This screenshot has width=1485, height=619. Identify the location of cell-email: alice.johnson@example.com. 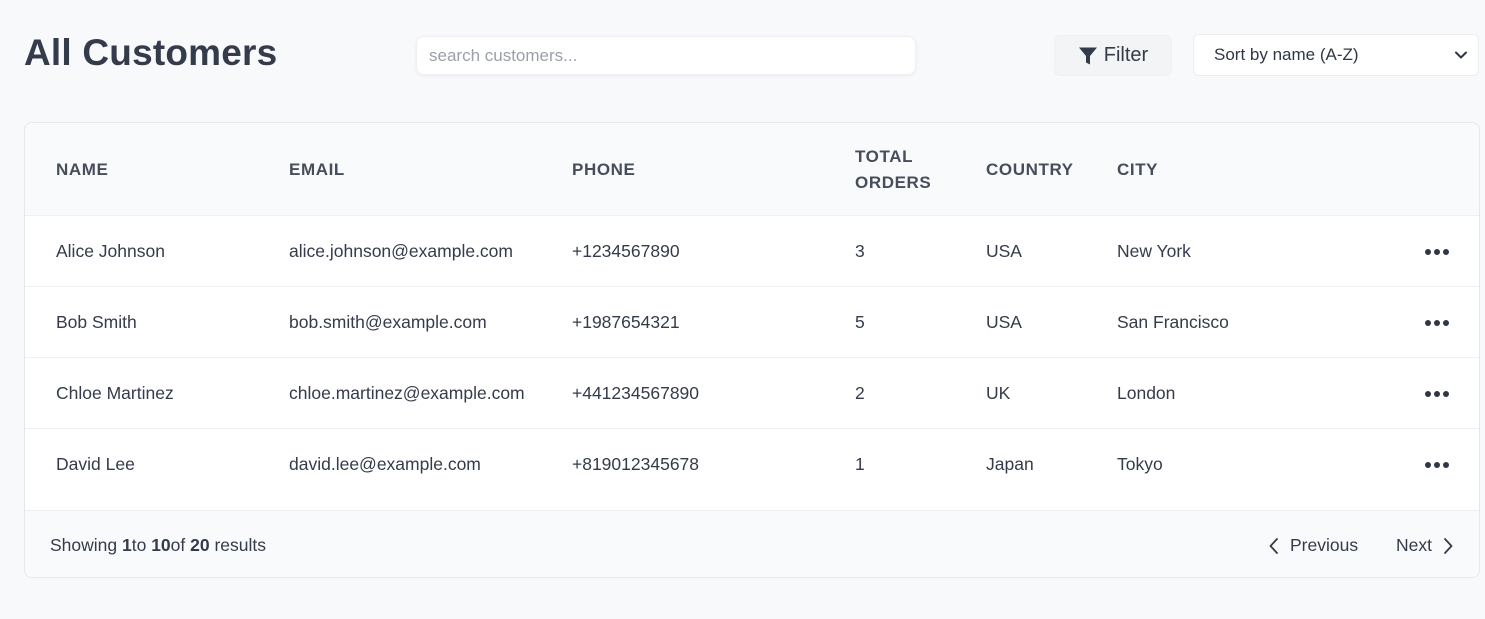
(401, 251).